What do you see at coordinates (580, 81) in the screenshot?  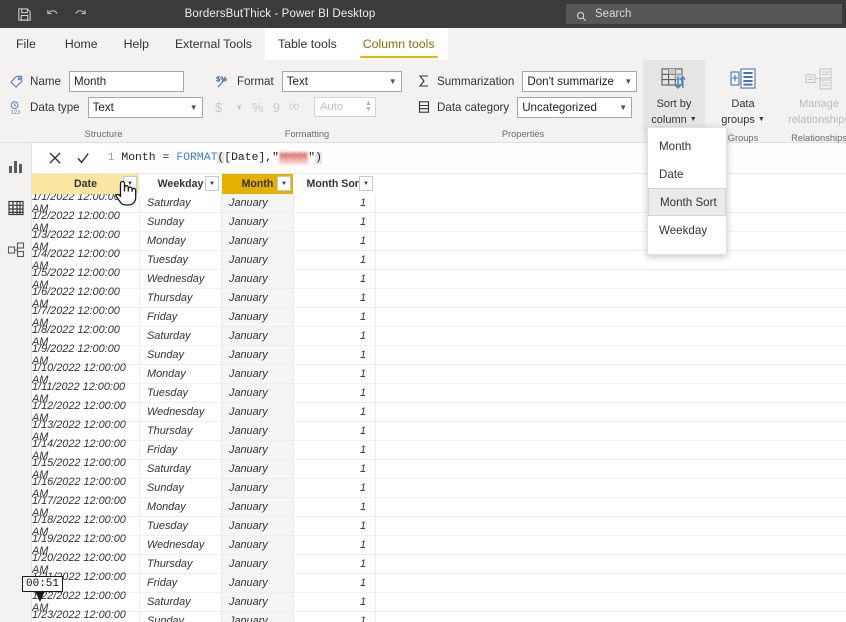 I see `summarization-select: Don't summarize ▼` at bounding box center [580, 81].